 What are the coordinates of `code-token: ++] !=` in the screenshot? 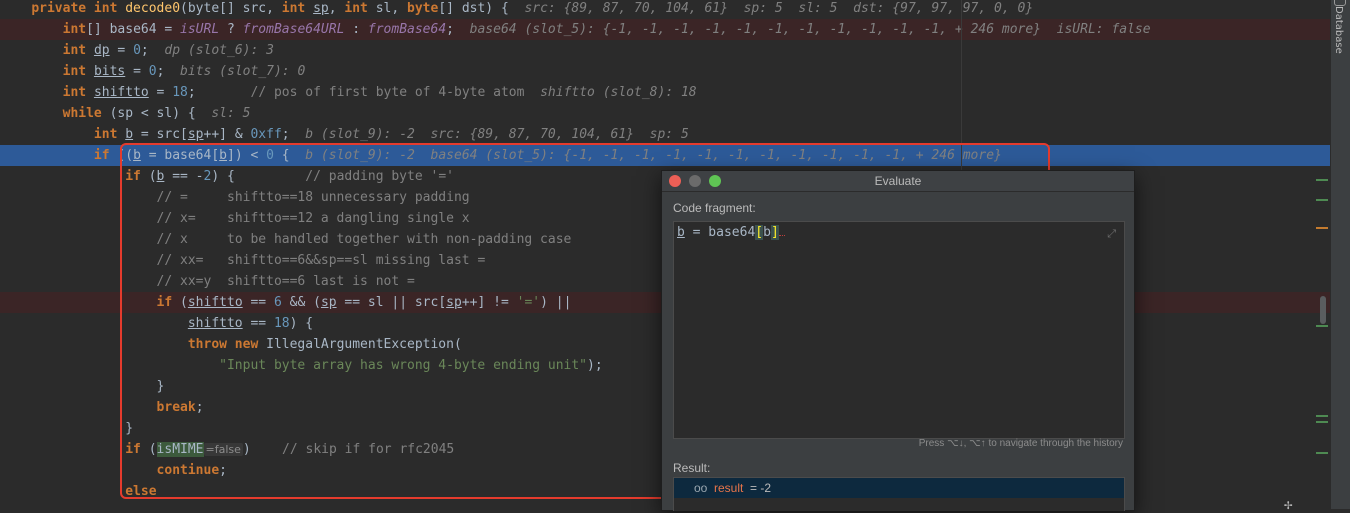 It's located at (489, 302).